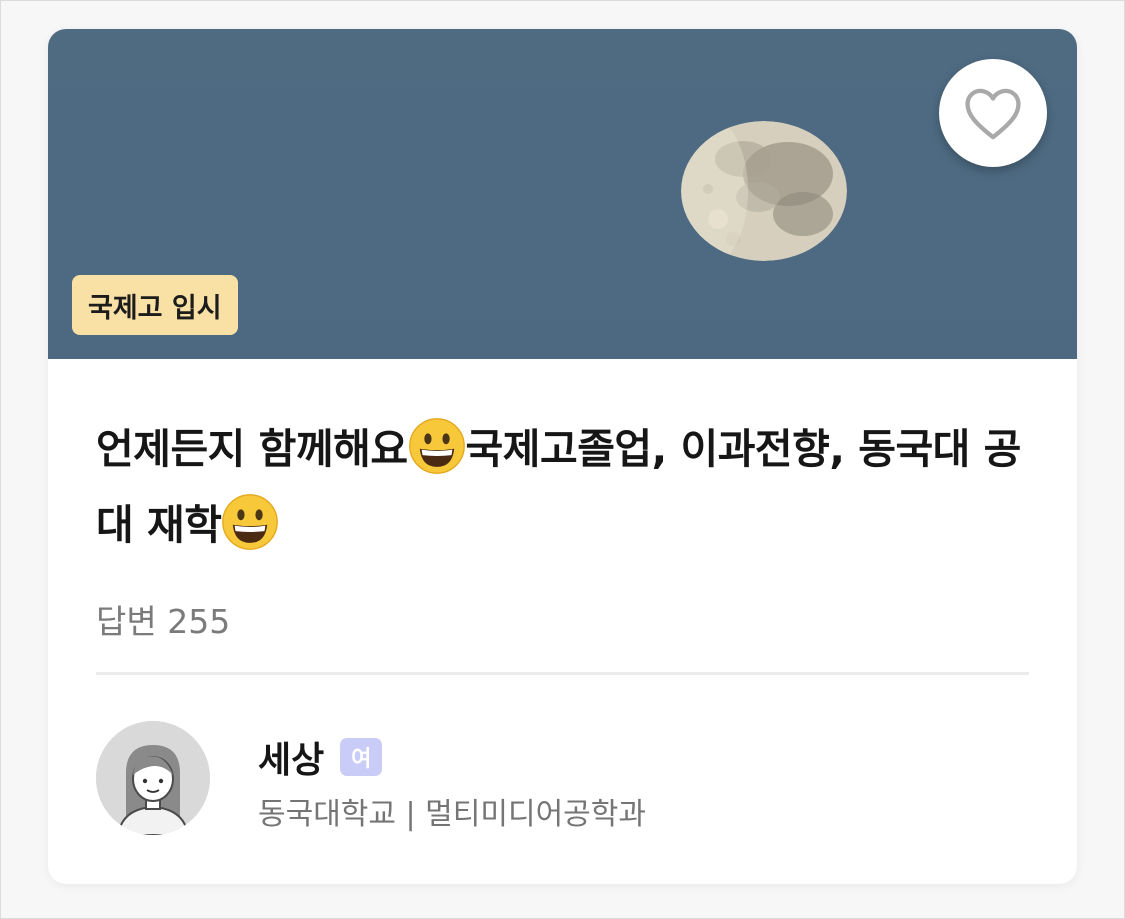 The height and width of the screenshot is (919, 1125). What do you see at coordinates (155, 305) in the screenshot?
I see `category-tag: 국제고 입시` at bounding box center [155, 305].